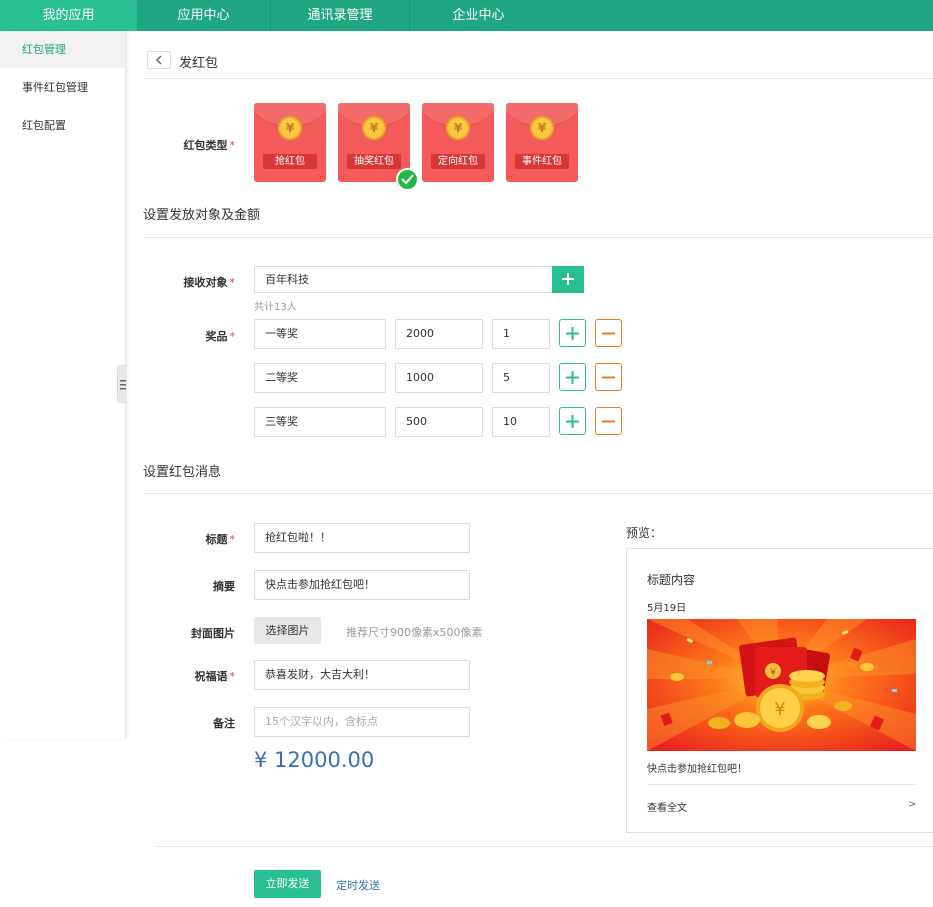 The width and height of the screenshot is (933, 907). I want to click on packet-type-event: ¥ 事件红包, so click(542, 142).